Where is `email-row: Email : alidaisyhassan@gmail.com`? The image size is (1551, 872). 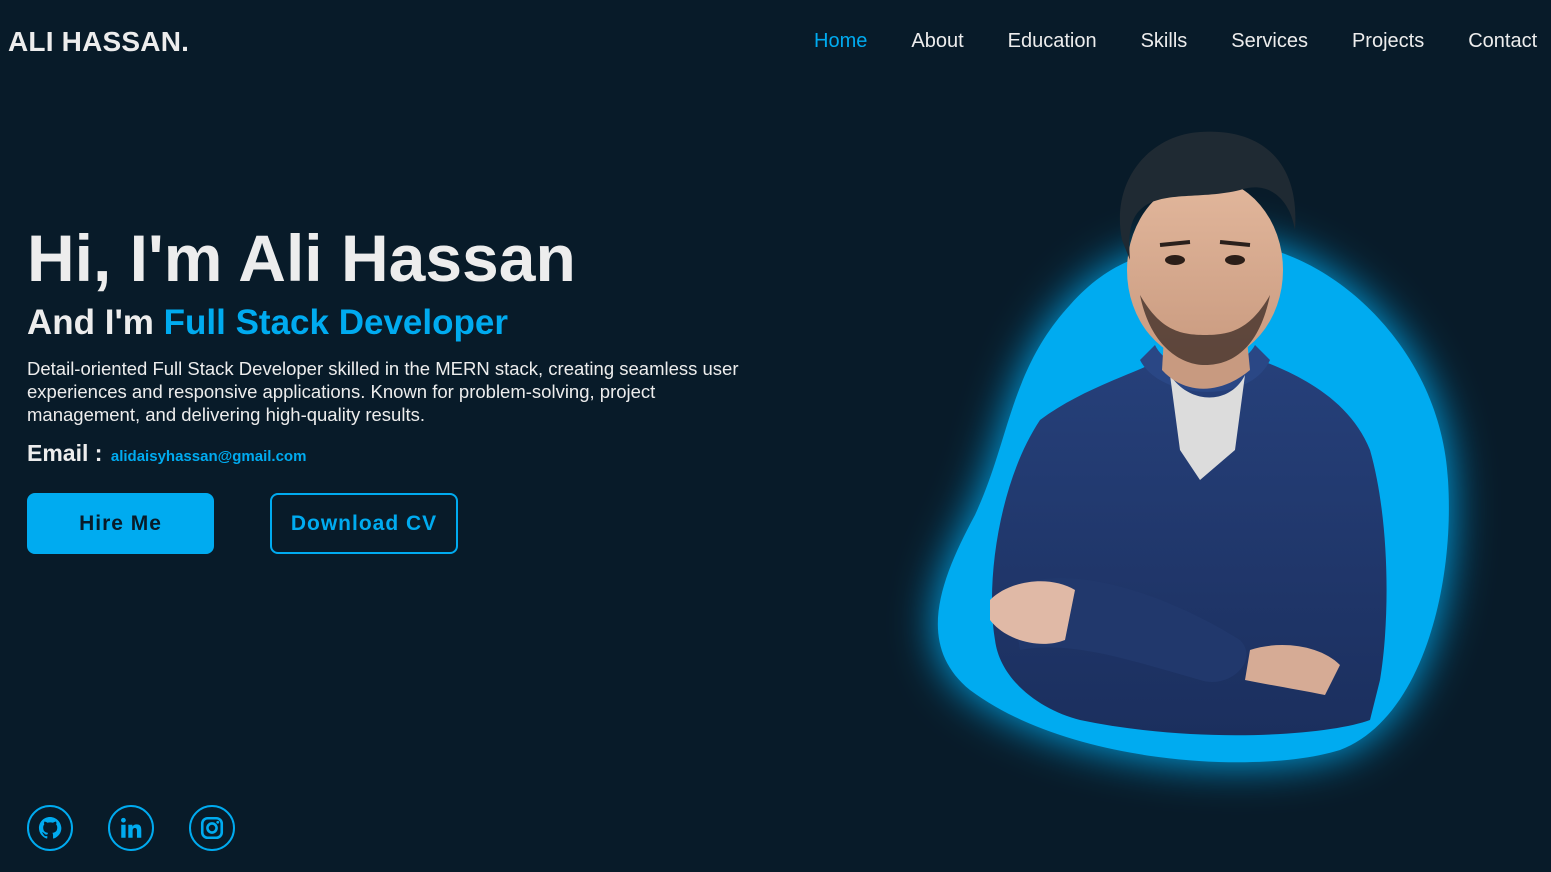 email-row: Email : alidaisyhassan@gmail.com is located at coordinates (166, 453).